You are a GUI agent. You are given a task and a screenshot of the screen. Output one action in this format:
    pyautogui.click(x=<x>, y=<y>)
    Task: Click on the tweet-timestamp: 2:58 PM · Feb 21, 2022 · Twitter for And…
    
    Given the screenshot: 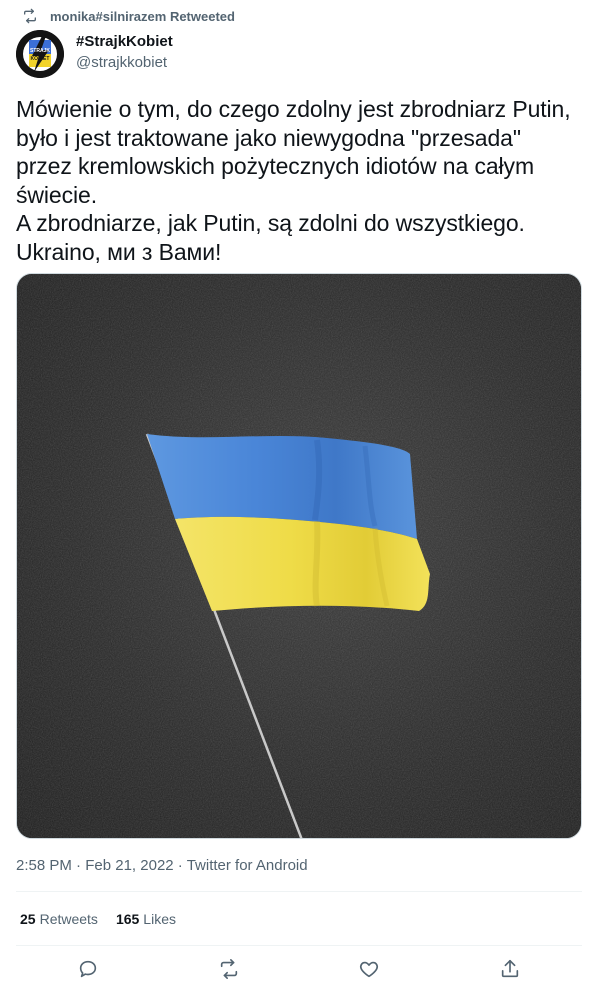 What is the action you would take?
    pyautogui.click(x=162, y=865)
    